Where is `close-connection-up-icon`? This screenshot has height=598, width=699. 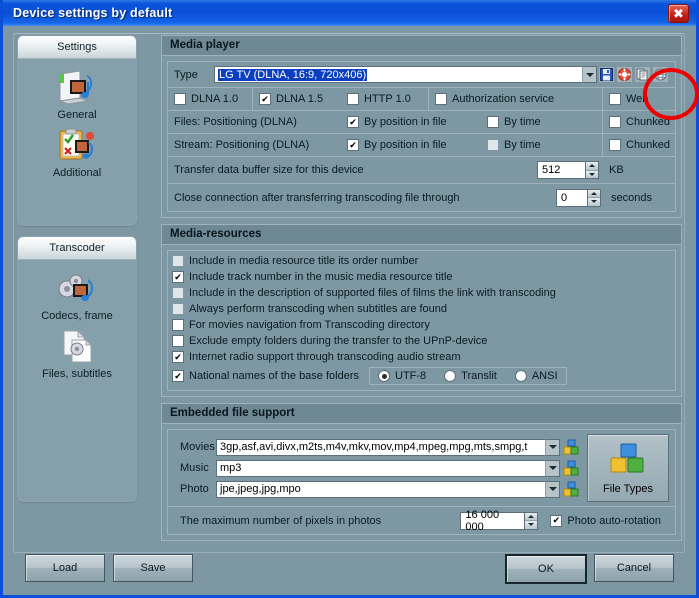
close-connection-up-icon is located at coordinates (594, 193).